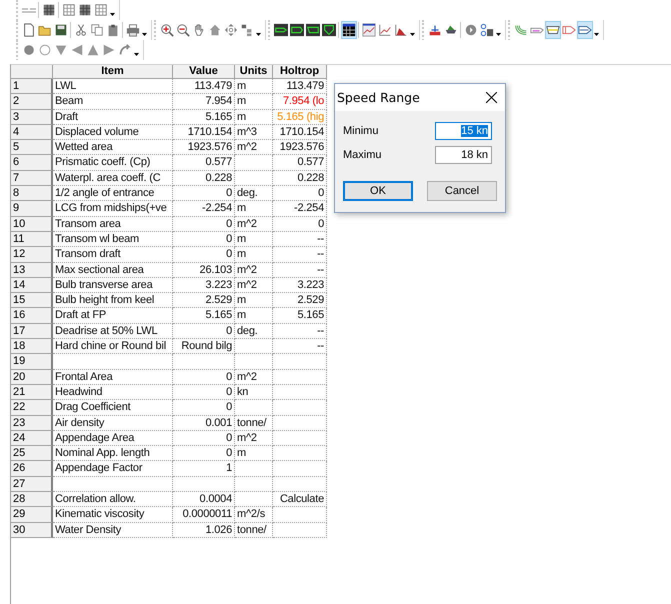  Describe the element at coordinates (32, 270) in the screenshot. I see `row-header: 13` at that location.